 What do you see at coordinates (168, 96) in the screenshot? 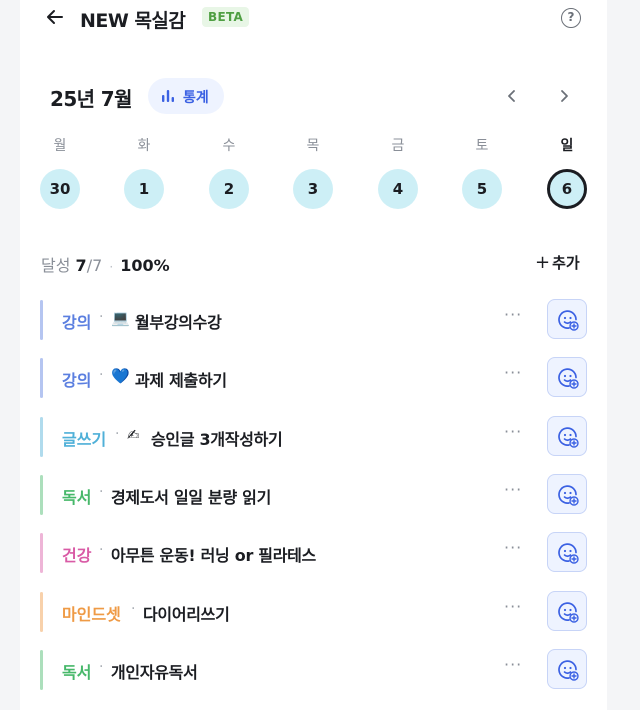
I see `bar-chart-icon` at bounding box center [168, 96].